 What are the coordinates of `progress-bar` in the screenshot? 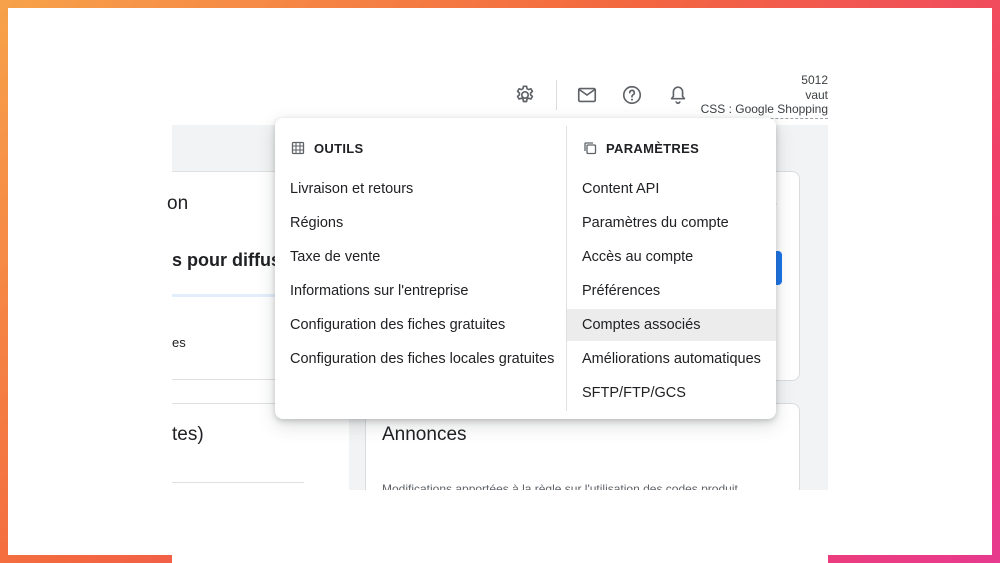 It's located at (224, 295).